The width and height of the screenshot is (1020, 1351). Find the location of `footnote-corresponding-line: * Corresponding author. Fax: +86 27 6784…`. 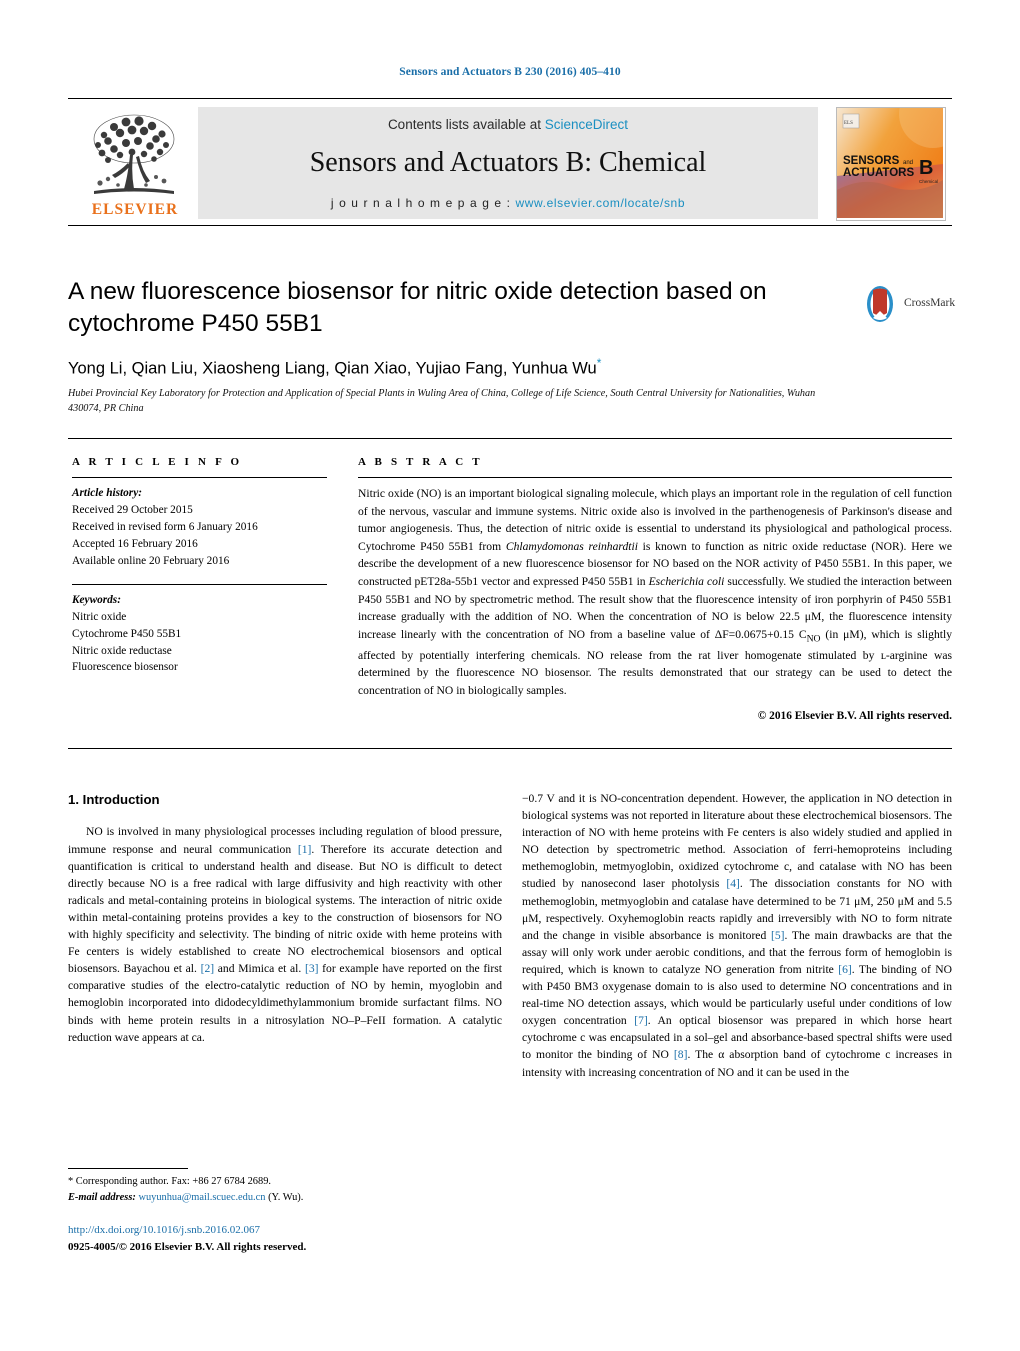

footnote-corresponding-line: * Corresponding author. Fax: +86 27 6784… is located at coordinates (169, 1181).